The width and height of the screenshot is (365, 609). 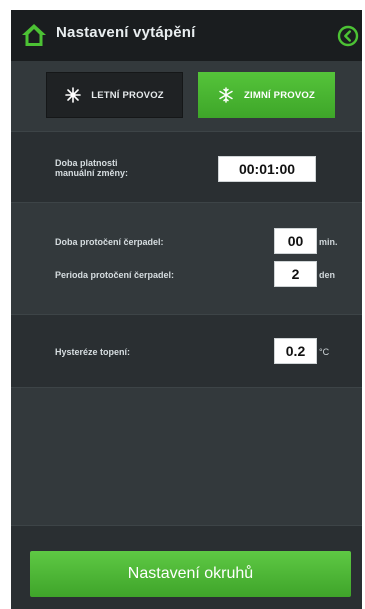 I want to click on manual-change-label: Doba platnosti manuální změny:, so click(x=91, y=168).